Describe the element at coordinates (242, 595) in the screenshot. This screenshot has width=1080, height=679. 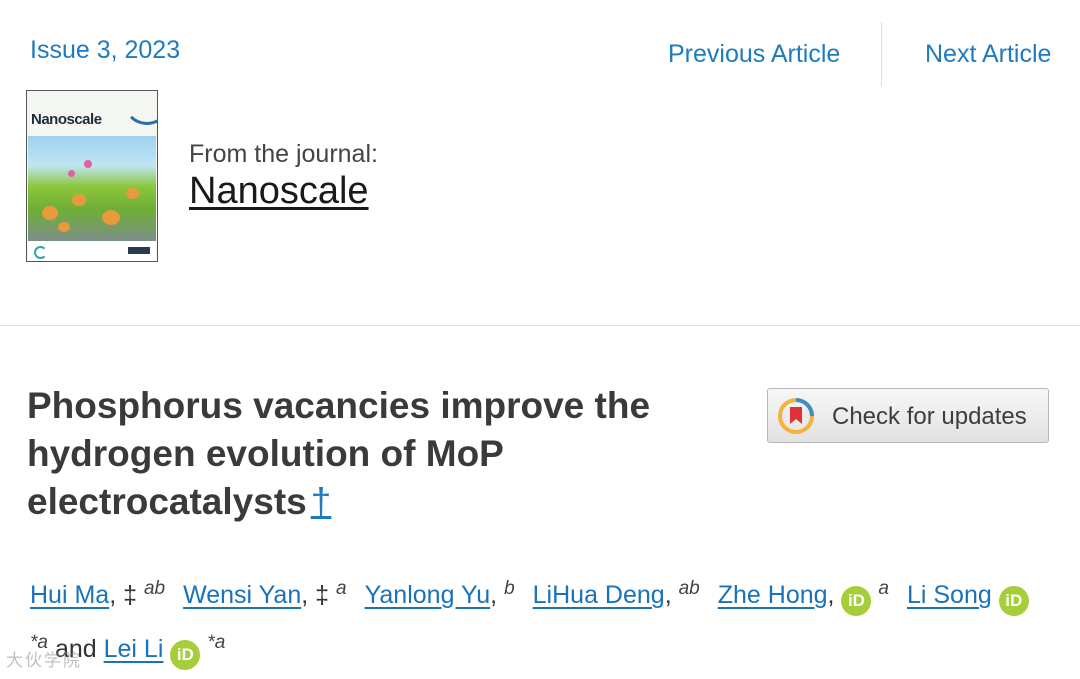
I see `author-link: Wensi Yan` at that location.